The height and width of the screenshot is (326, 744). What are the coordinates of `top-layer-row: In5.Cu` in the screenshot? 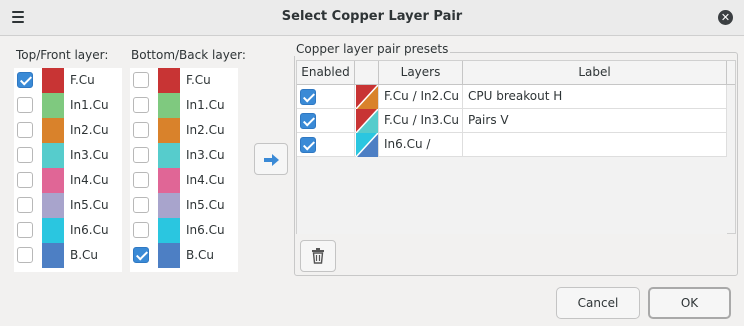 It's located at (68, 205).